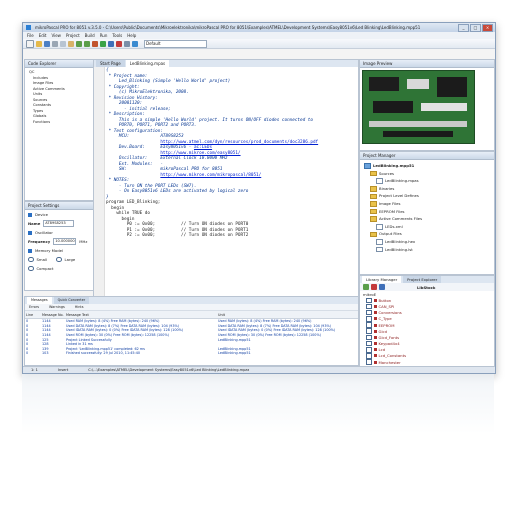 The image size is (515, 515). Describe the element at coordinates (65, 241) in the screenshot. I see `frequency-input: 10.000000` at that location.